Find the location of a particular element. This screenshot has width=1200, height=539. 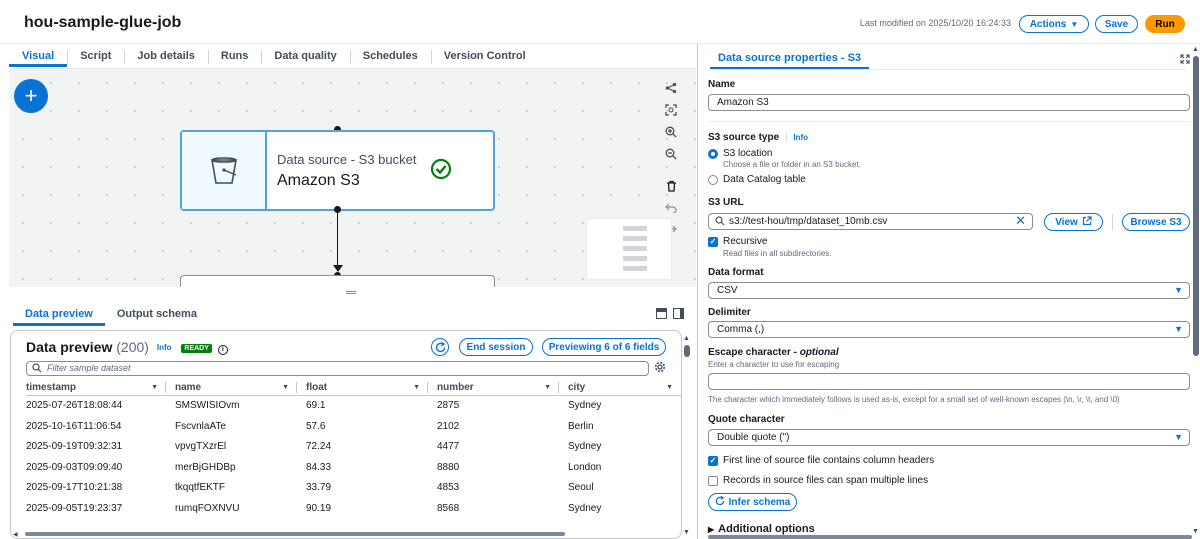

tab-job-details: Job details is located at coordinates (165, 57).